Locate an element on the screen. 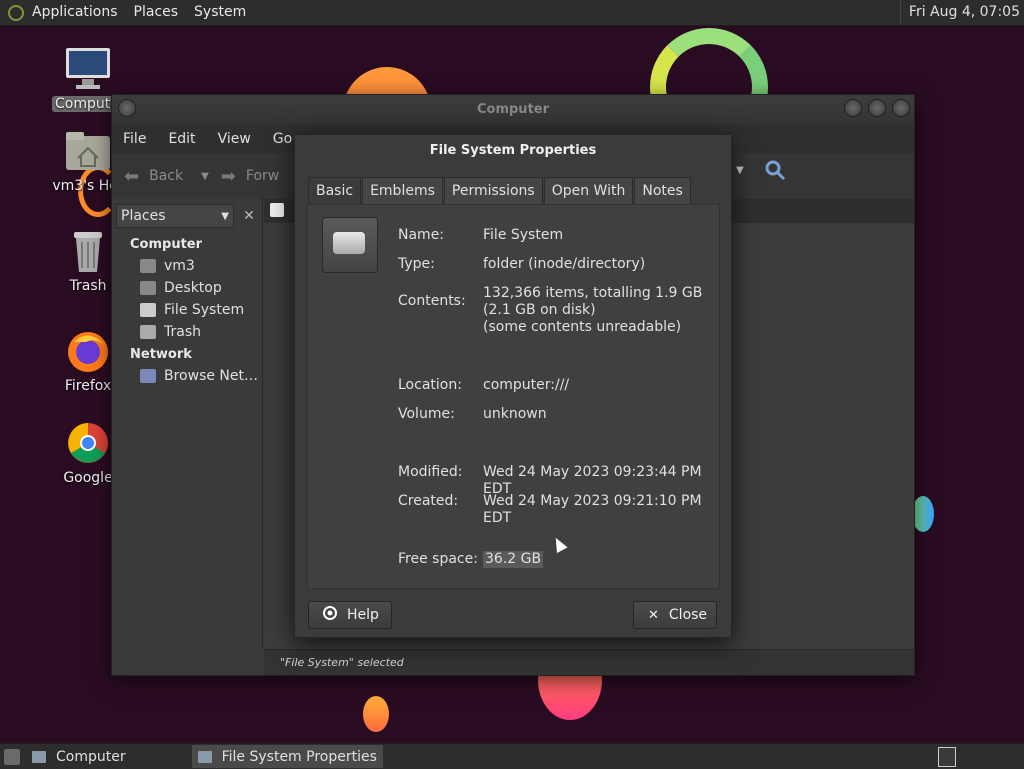 The image size is (1024, 769). status-bar: "File System" selected is located at coordinates (589, 662).